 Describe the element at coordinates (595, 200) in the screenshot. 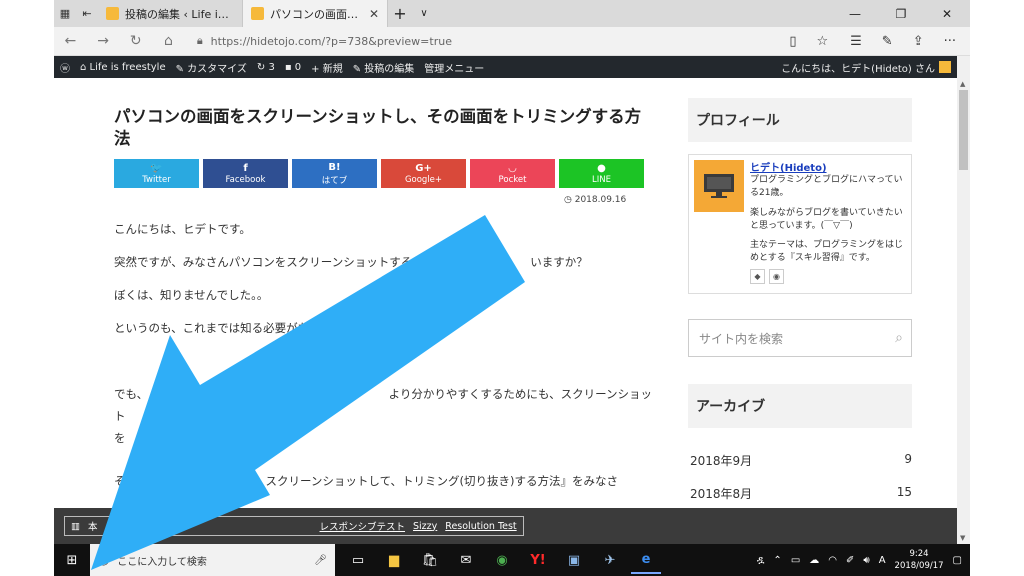

I see `post-date: ◷ 2018.09.16` at that location.